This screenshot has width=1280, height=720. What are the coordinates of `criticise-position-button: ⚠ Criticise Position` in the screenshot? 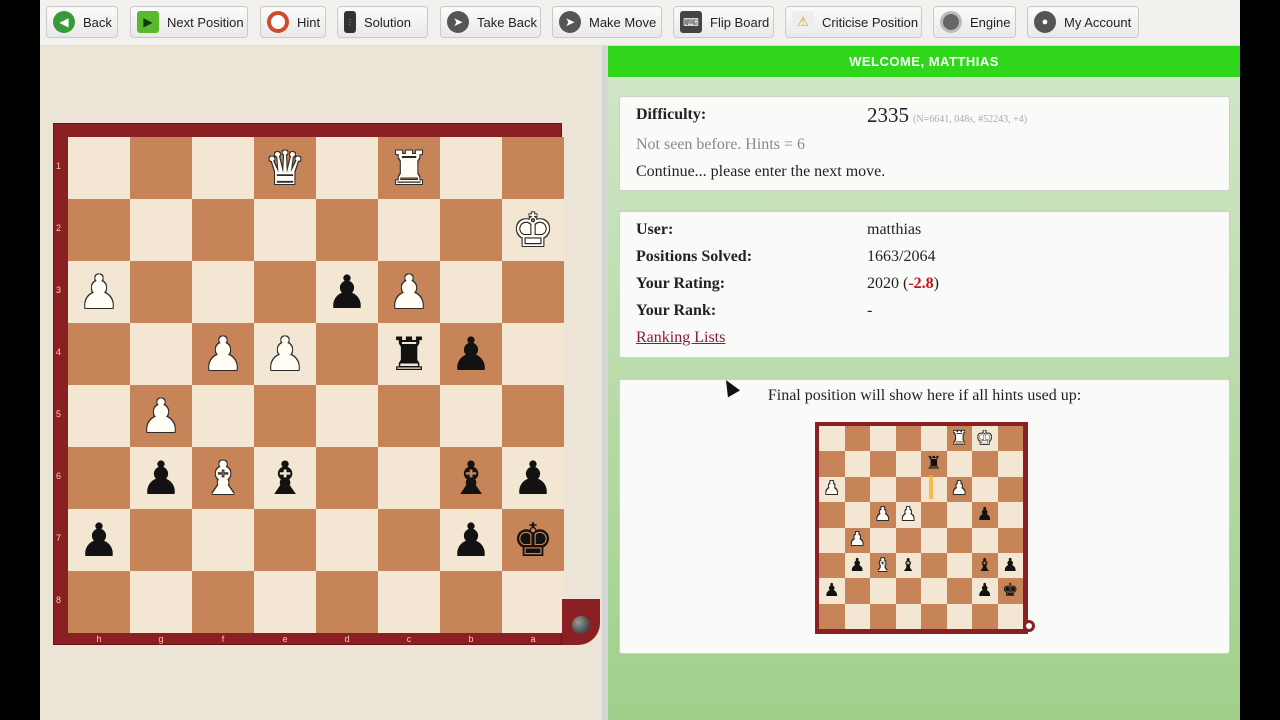 It's located at (853, 22).